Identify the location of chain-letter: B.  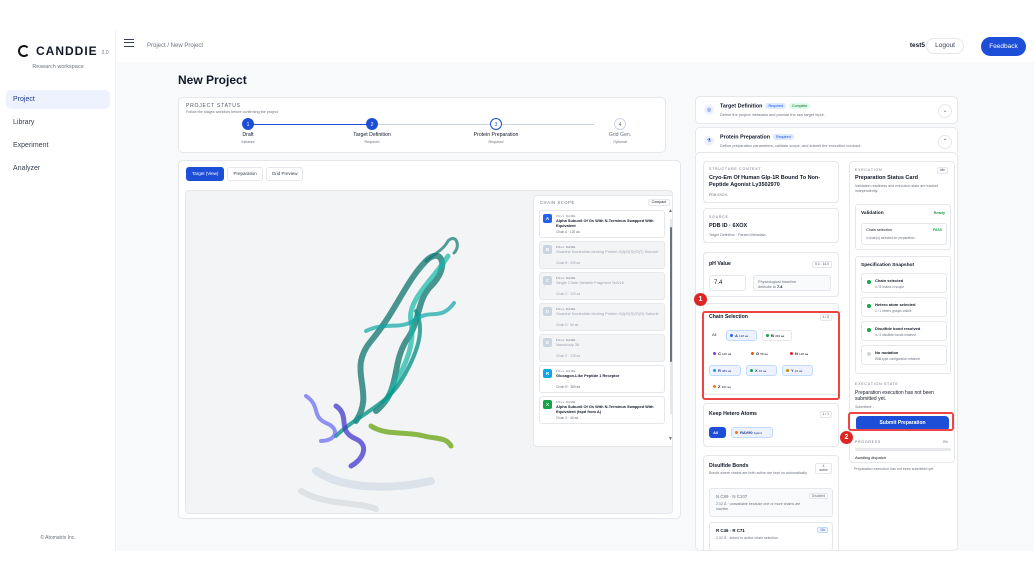
(547, 249).